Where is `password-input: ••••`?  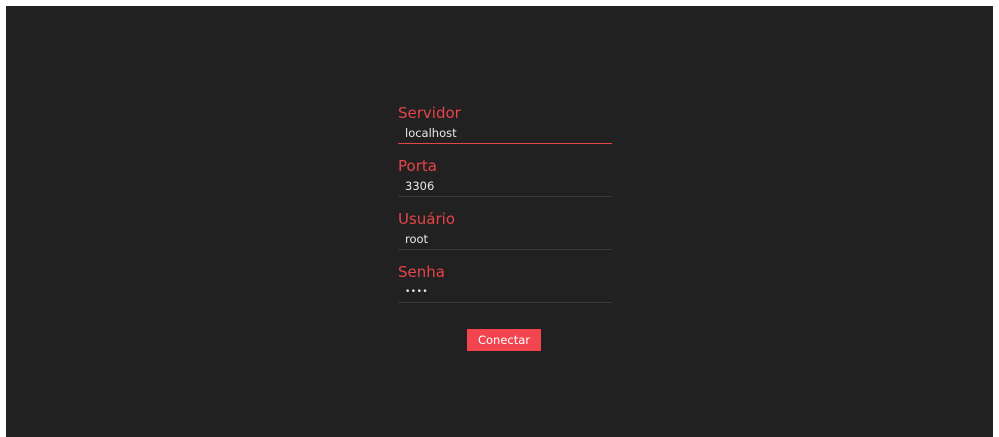
password-input: •••• is located at coordinates (505, 293).